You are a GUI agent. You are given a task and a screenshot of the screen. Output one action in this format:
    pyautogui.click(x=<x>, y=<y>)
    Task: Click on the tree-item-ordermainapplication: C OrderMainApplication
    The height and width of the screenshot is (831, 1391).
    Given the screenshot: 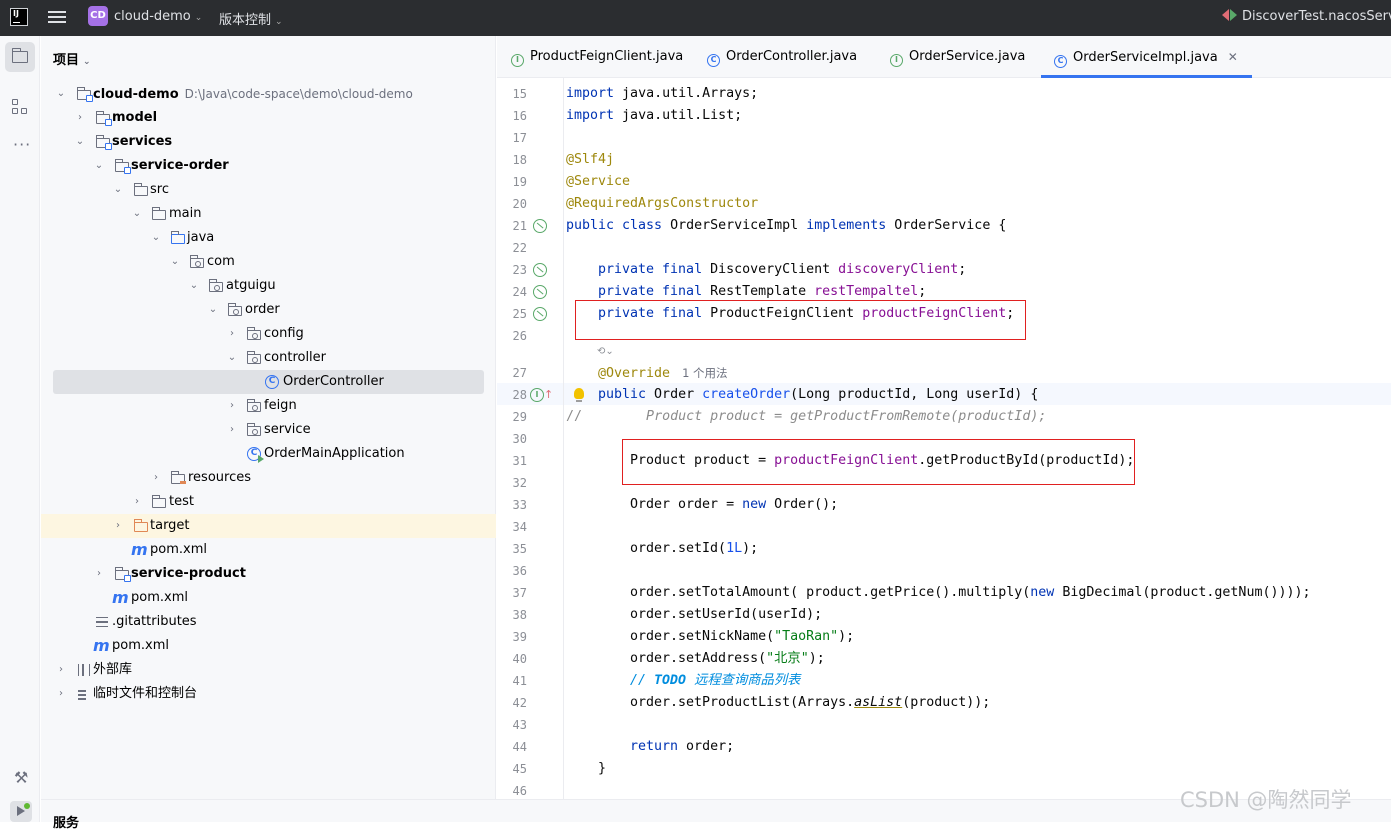 What is the action you would take?
    pyautogui.click(x=268, y=454)
    